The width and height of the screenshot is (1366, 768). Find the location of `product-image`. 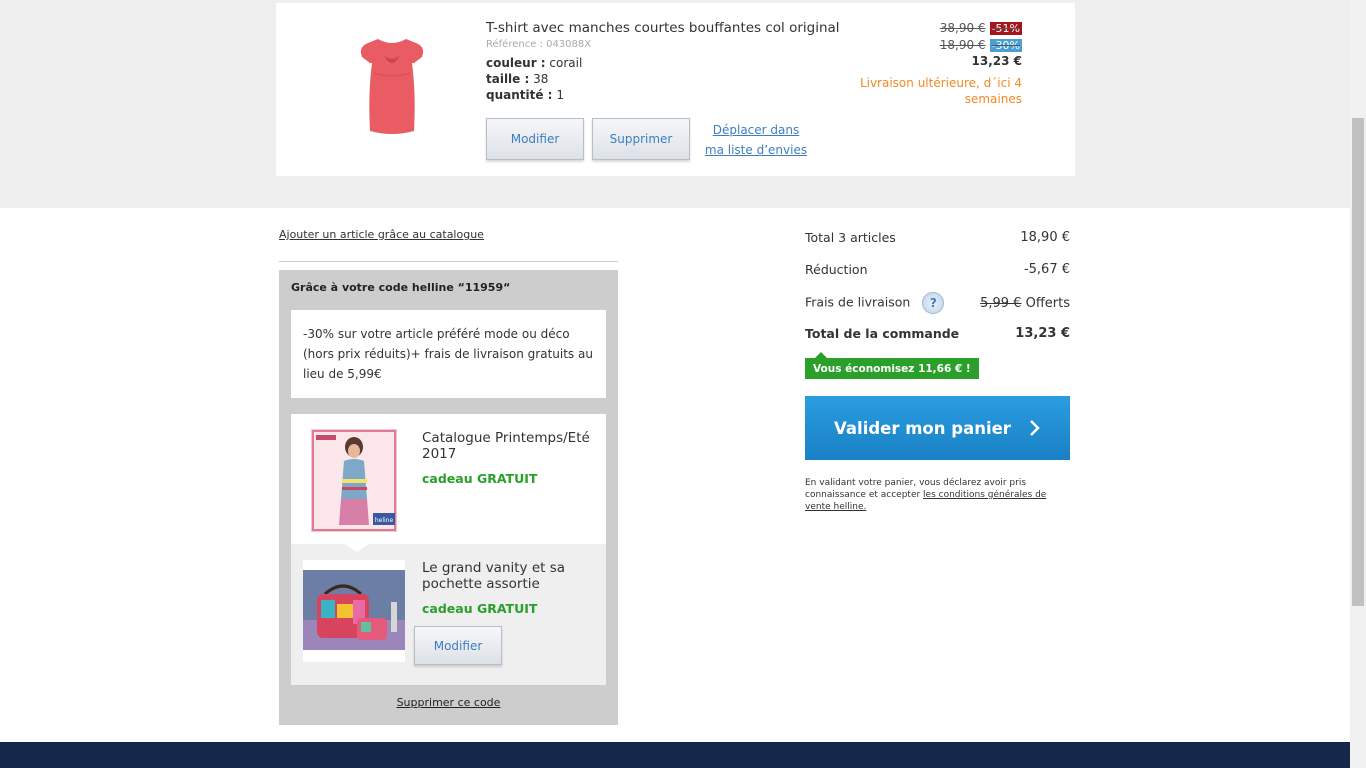

product-image is located at coordinates (392, 85).